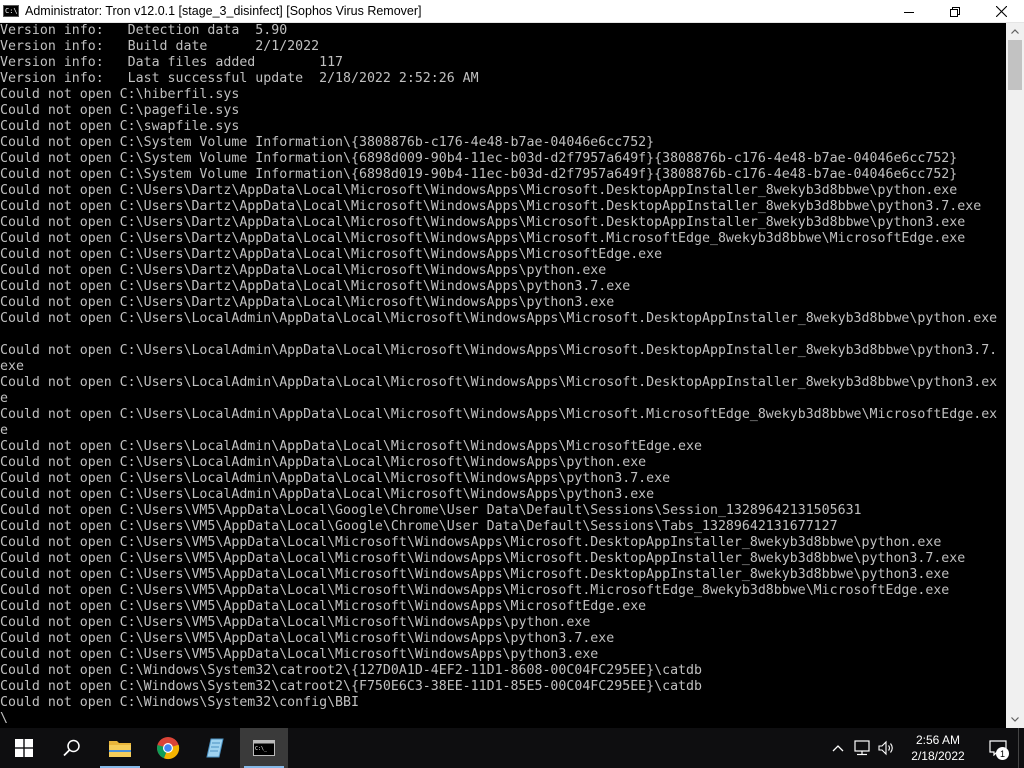 The height and width of the screenshot is (768, 1024). I want to click on console-line: Version info: Detection data 5.90, so click(144, 30).